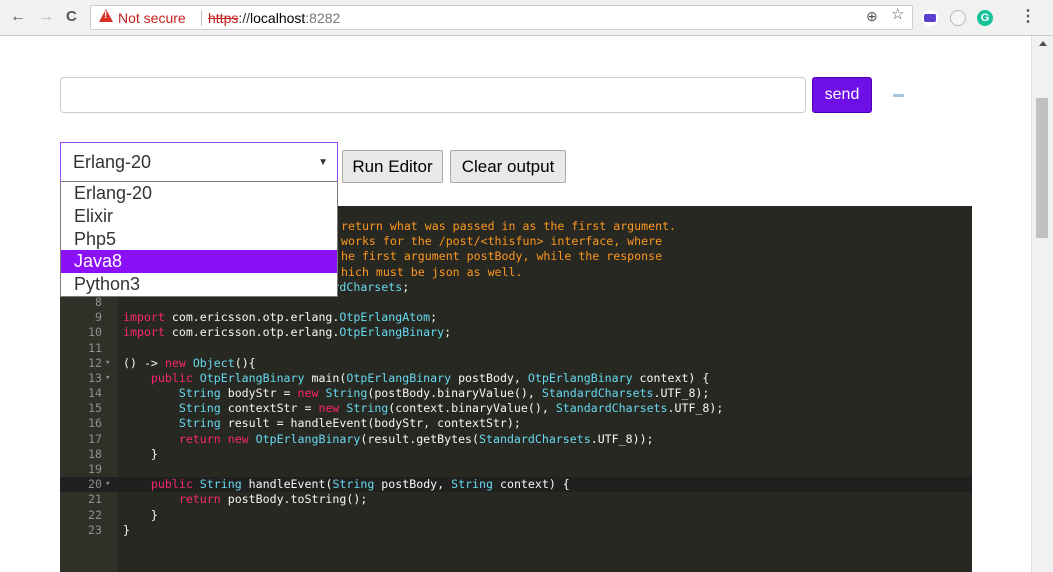 The height and width of the screenshot is (572, 1053). What do you see at coordinates (501, 17) in the screenshot?
I see `address-bar: Not secure https://localhost:8282` at bounding box center [501, 17].